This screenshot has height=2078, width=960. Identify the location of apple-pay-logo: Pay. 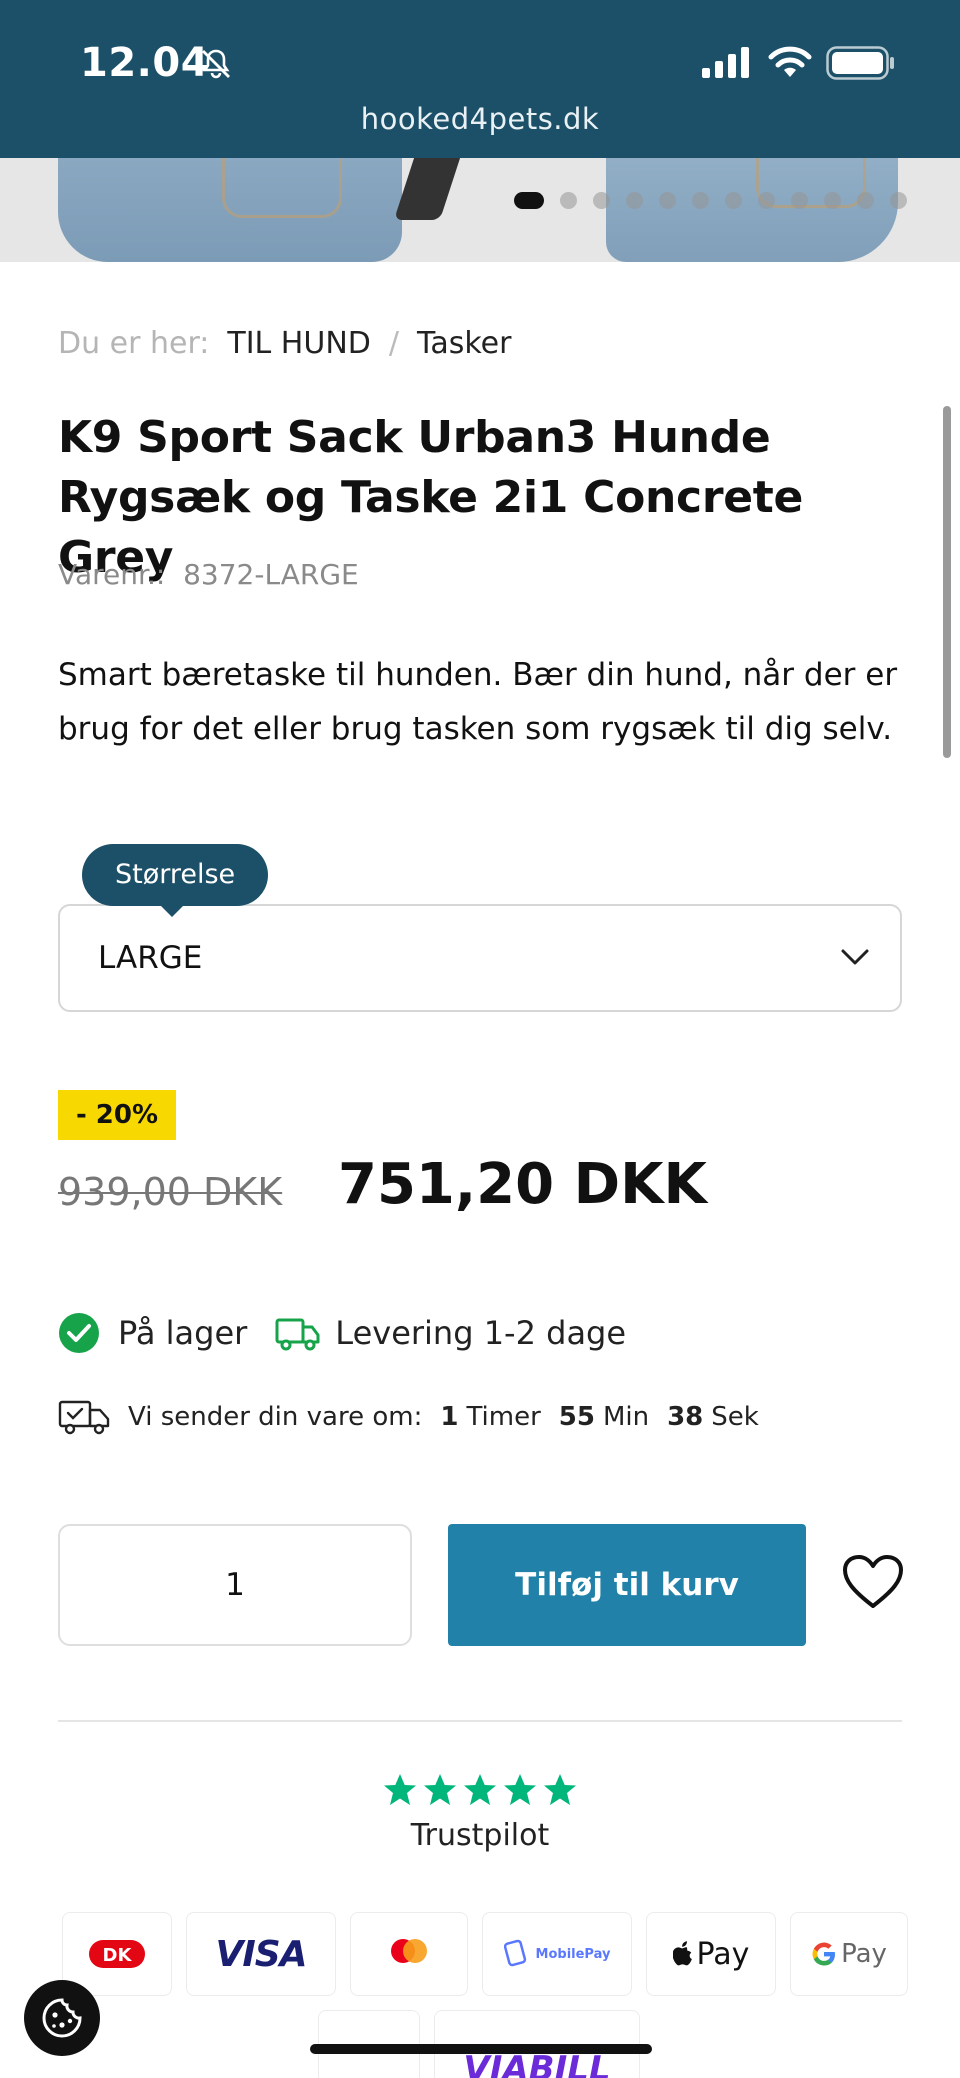
(711, 1954).